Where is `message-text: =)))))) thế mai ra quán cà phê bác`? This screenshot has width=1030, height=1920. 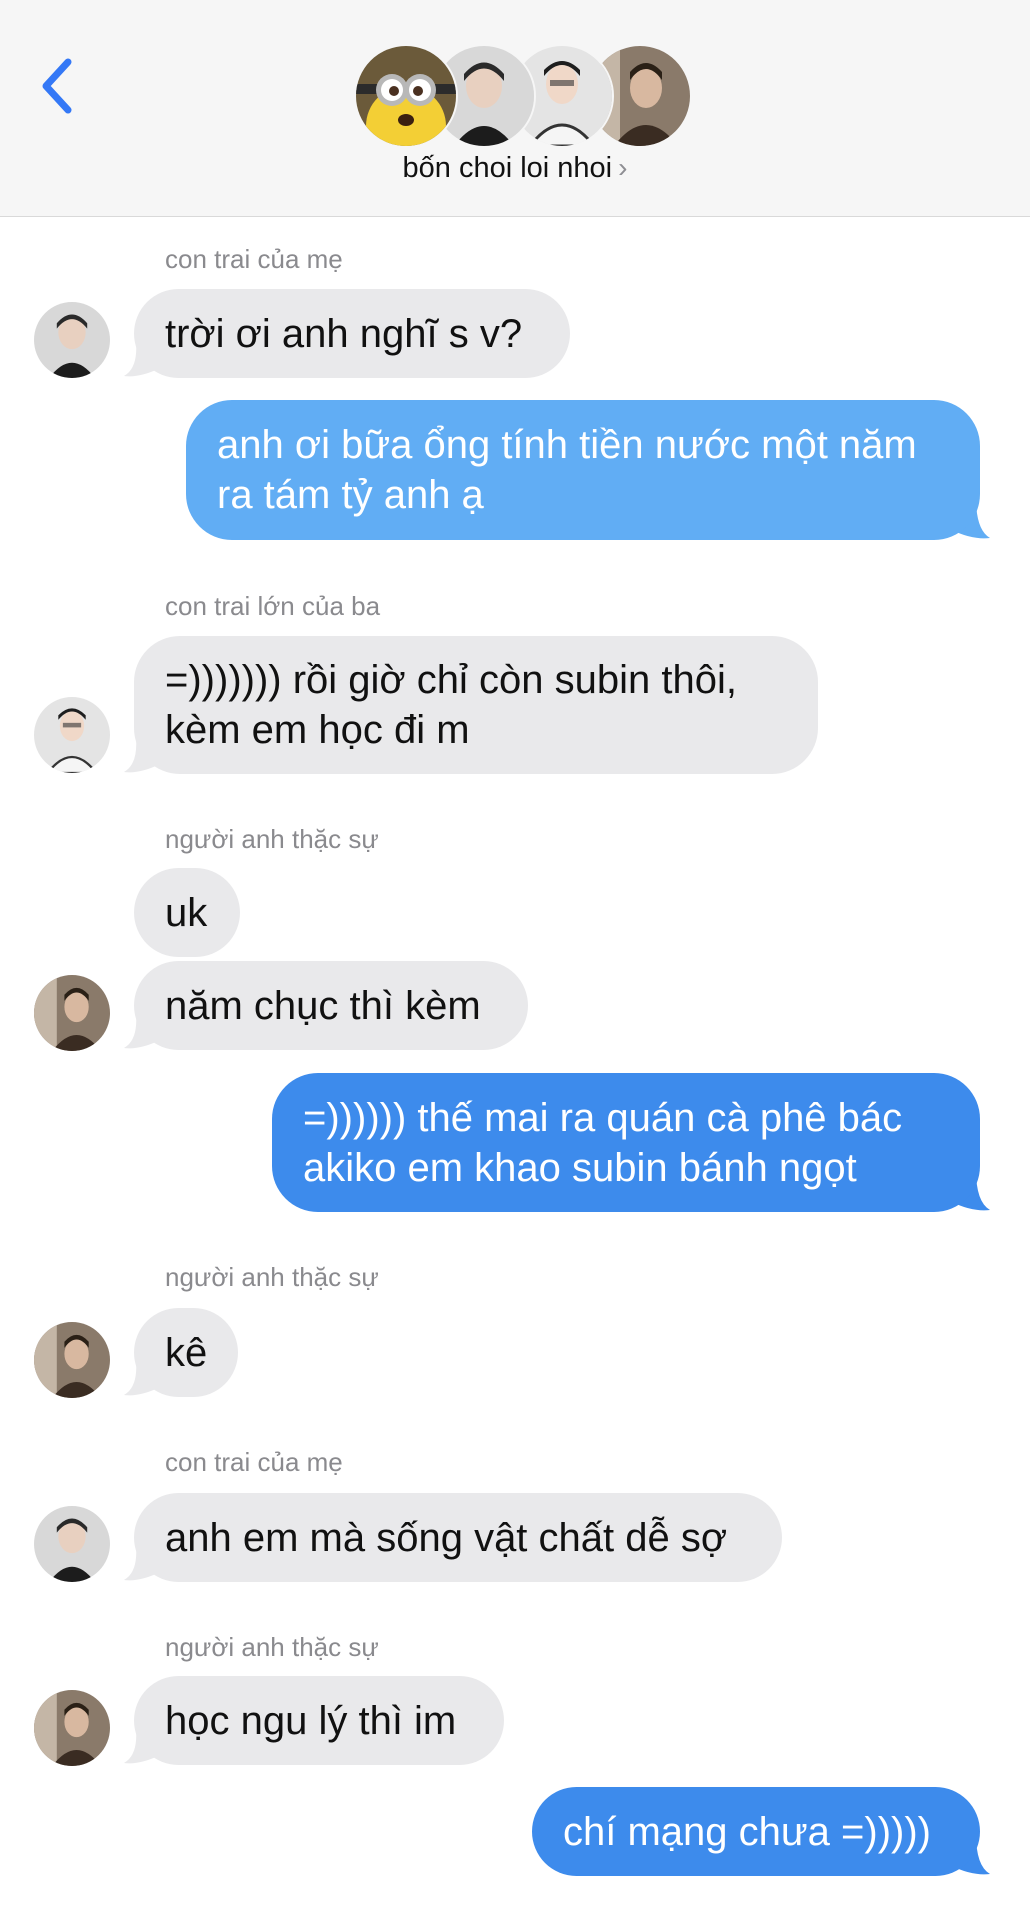
message-text: =)))))) thế mai ra quán cà phê bác is located at coordinates (603, 1117).